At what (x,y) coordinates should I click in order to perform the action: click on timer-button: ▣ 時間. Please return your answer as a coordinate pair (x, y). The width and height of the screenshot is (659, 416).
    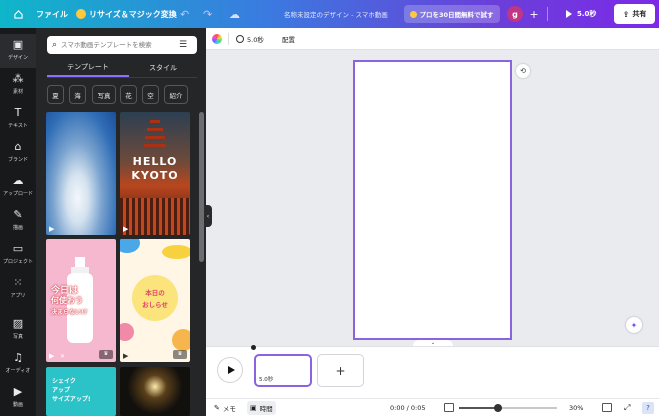
    Looking at the image, I should click on (261, 408).